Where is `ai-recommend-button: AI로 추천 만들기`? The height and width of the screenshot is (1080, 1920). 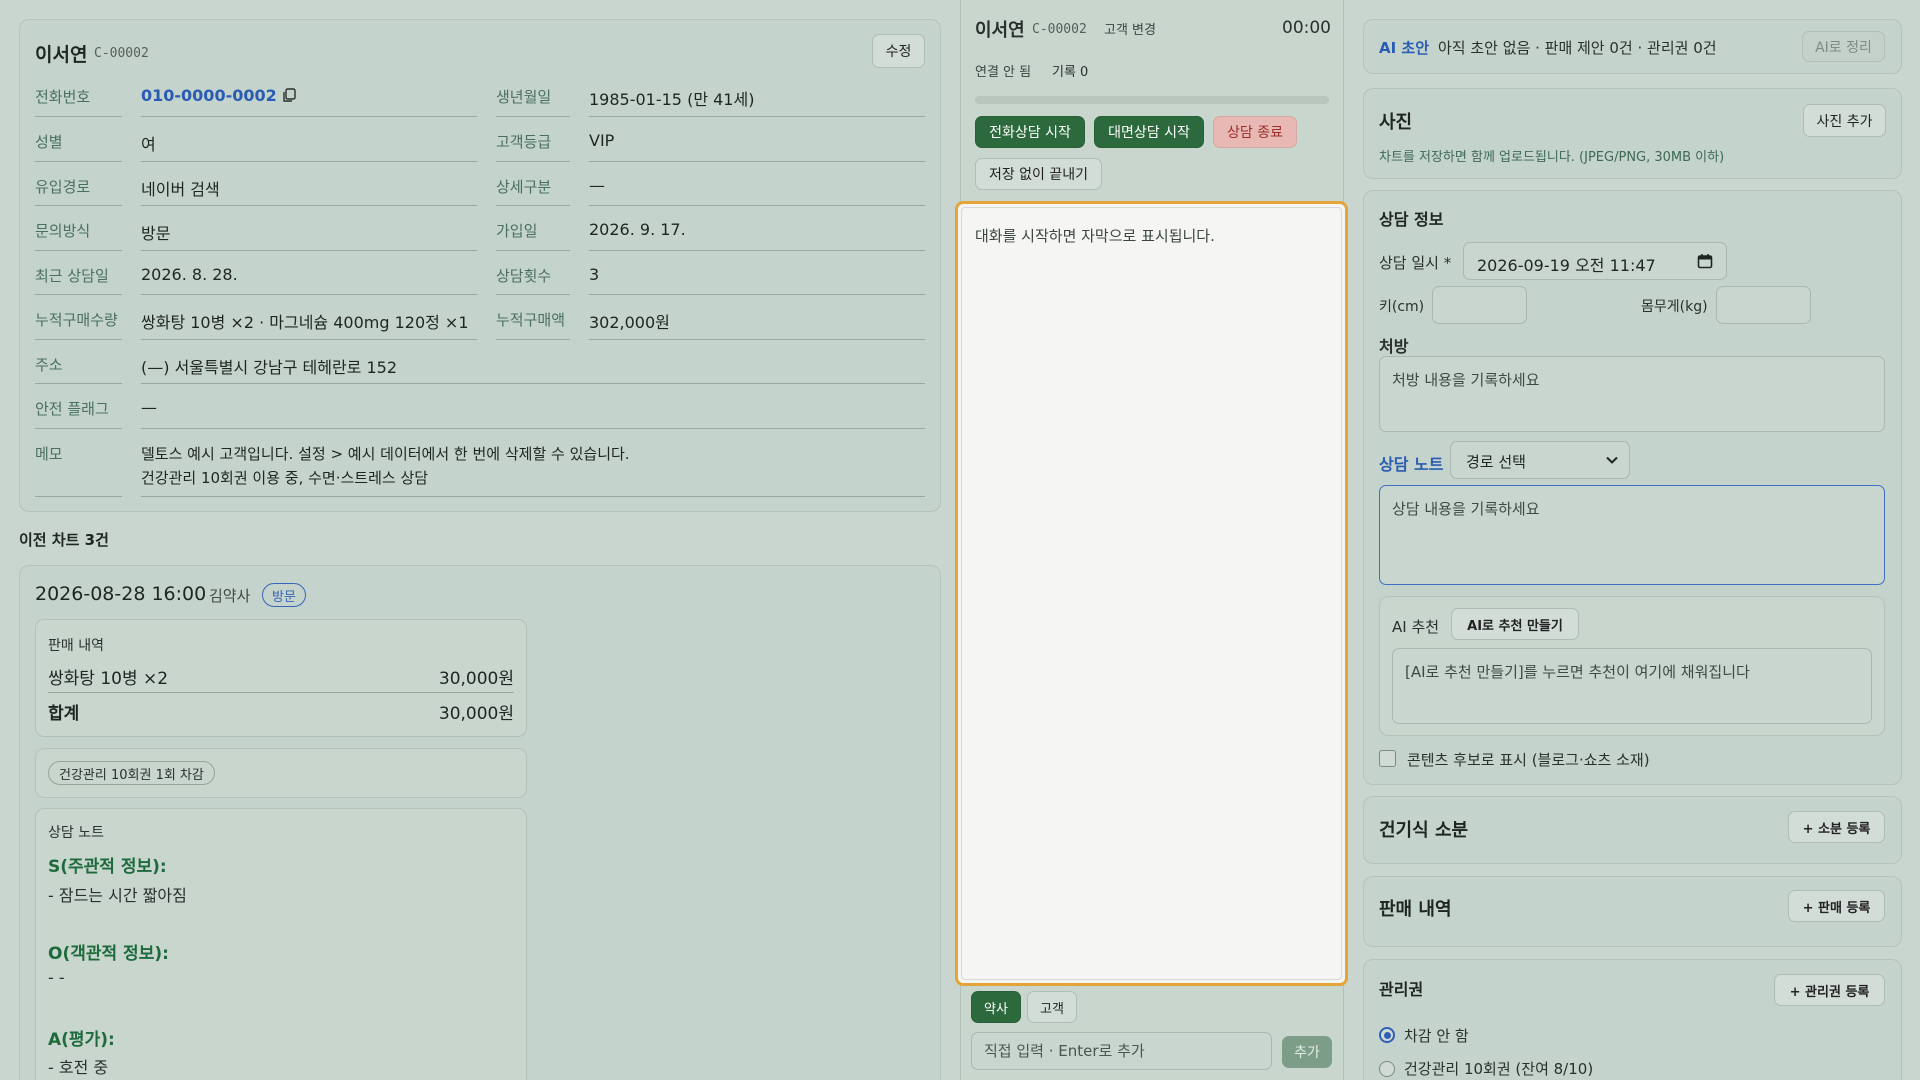
ai-recommend-button: AI로 추천 만들기 is located at coordinates (1515, 624).